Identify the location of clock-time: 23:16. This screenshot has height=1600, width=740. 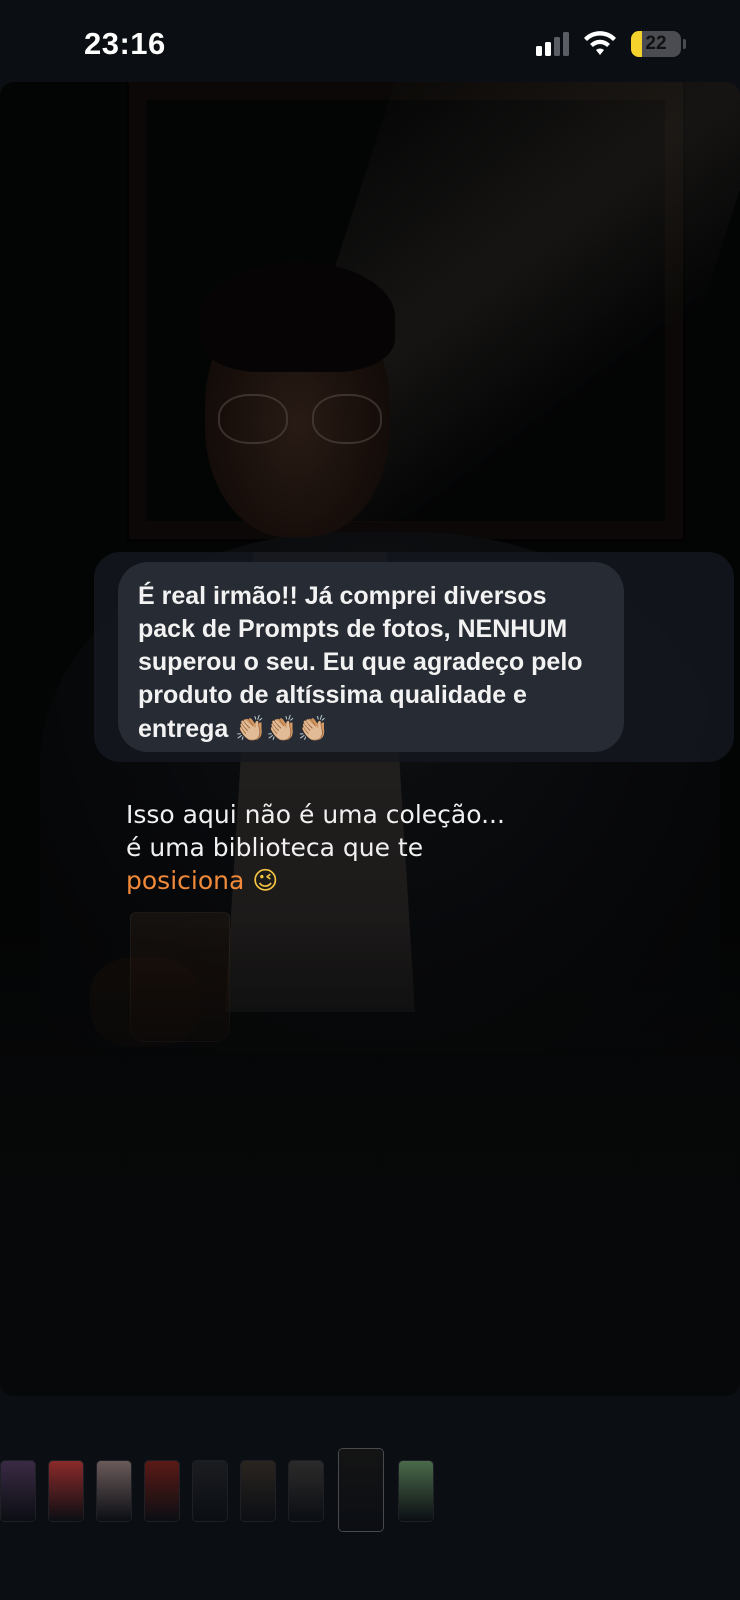
(125, 43).